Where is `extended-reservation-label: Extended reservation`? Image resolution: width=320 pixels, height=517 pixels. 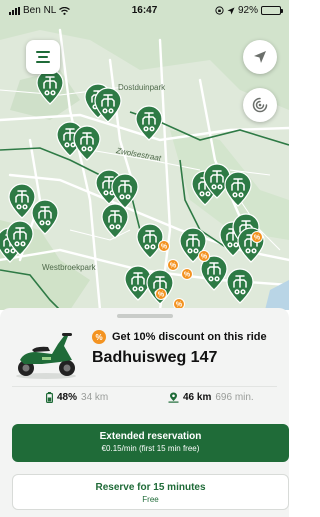 extended-reservation-label: Extended reservation is located at coordinates (150, 436).